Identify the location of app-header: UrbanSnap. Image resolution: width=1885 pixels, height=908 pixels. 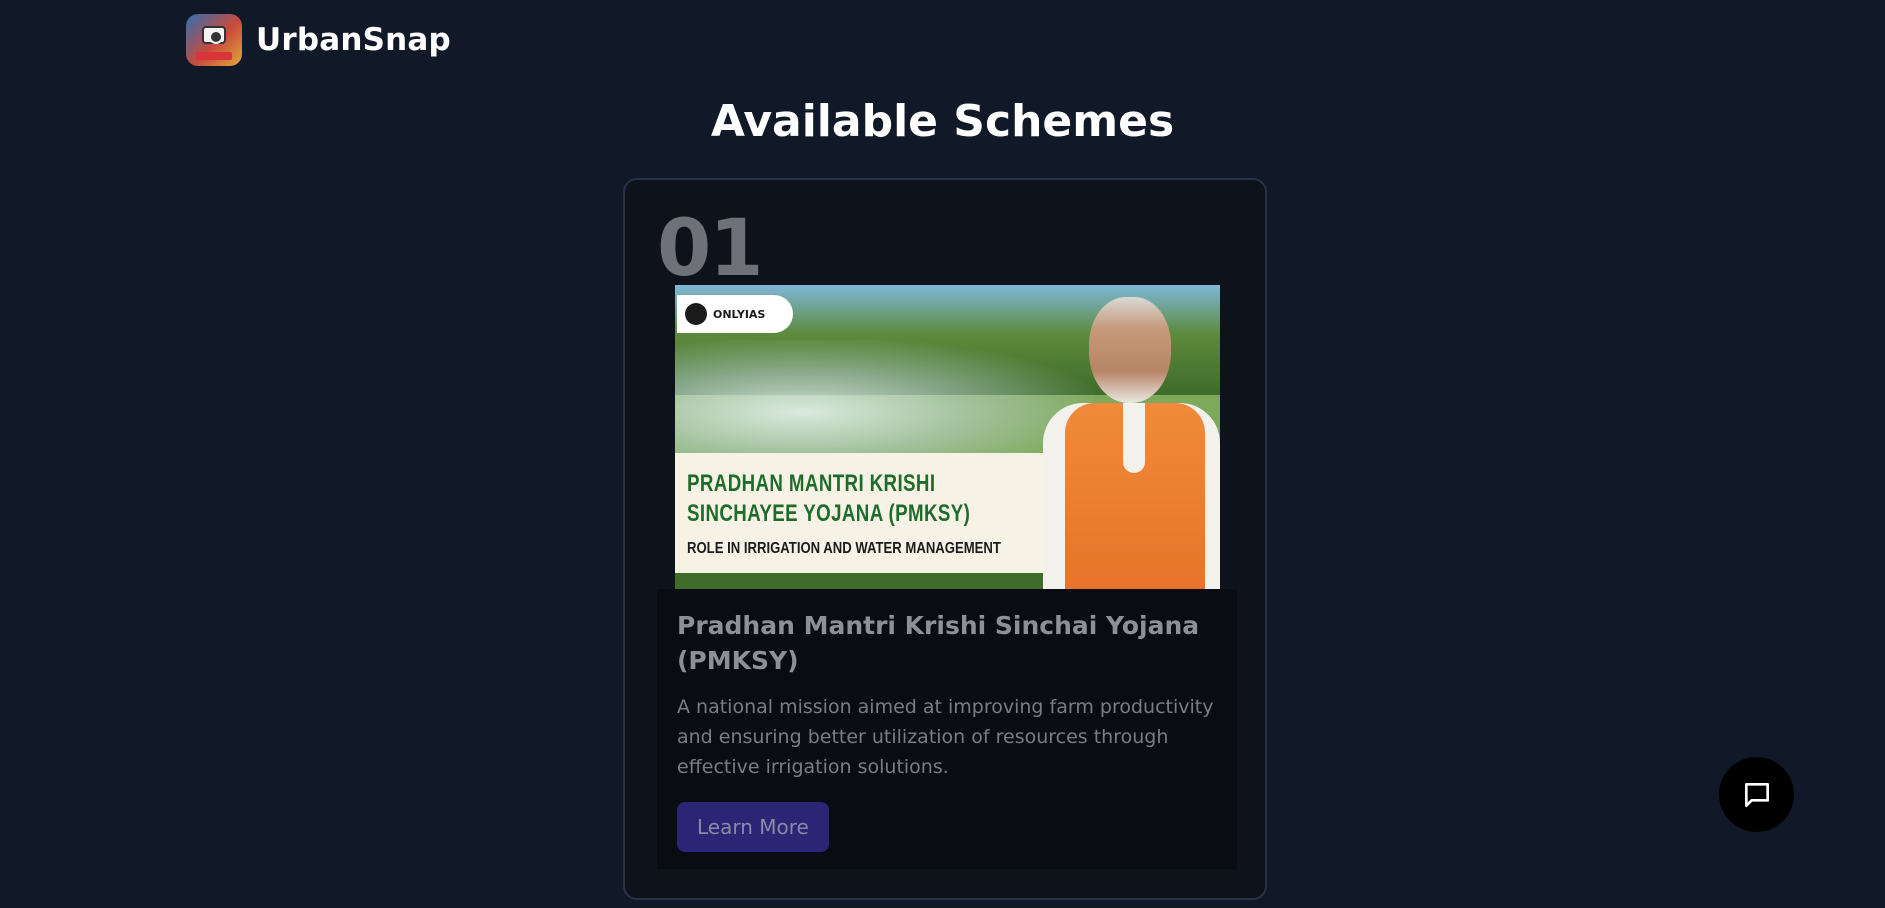
(318, 40).